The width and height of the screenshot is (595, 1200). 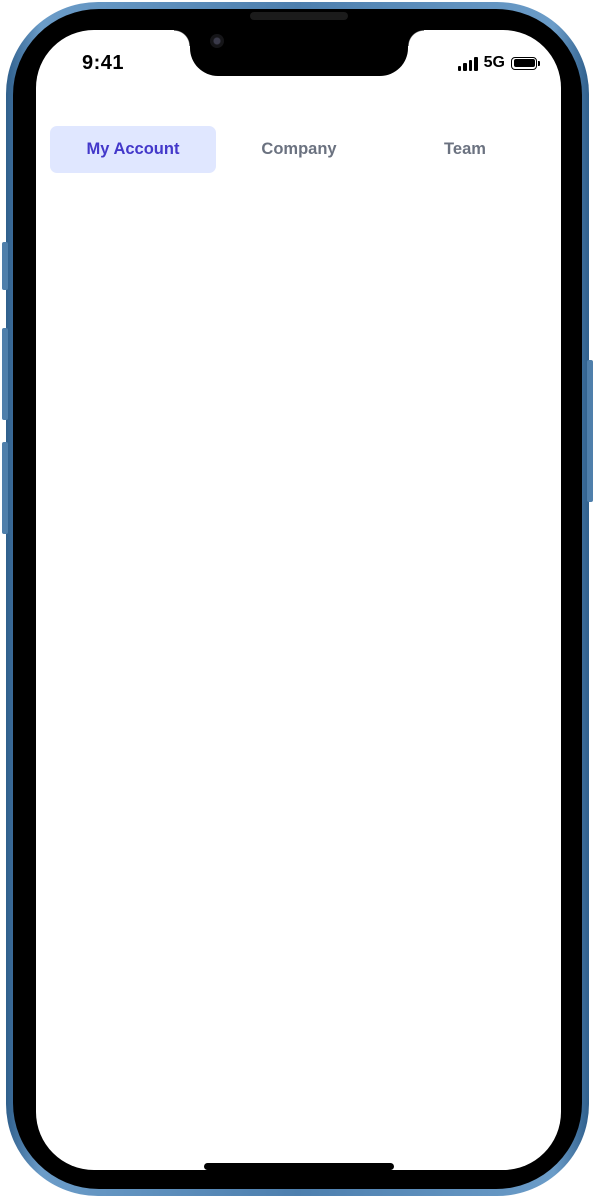 What do you see at coordinates (494, 62) in the screenshot?
I see `network-type: 5G` at bounding box center [494, 62].